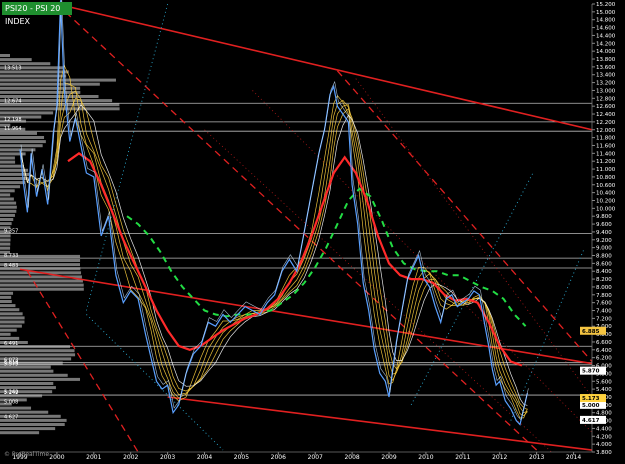  Describe the element at coordinates (604, 429) in the screenshot. I see `y-tick-label: 4.400` at that location.